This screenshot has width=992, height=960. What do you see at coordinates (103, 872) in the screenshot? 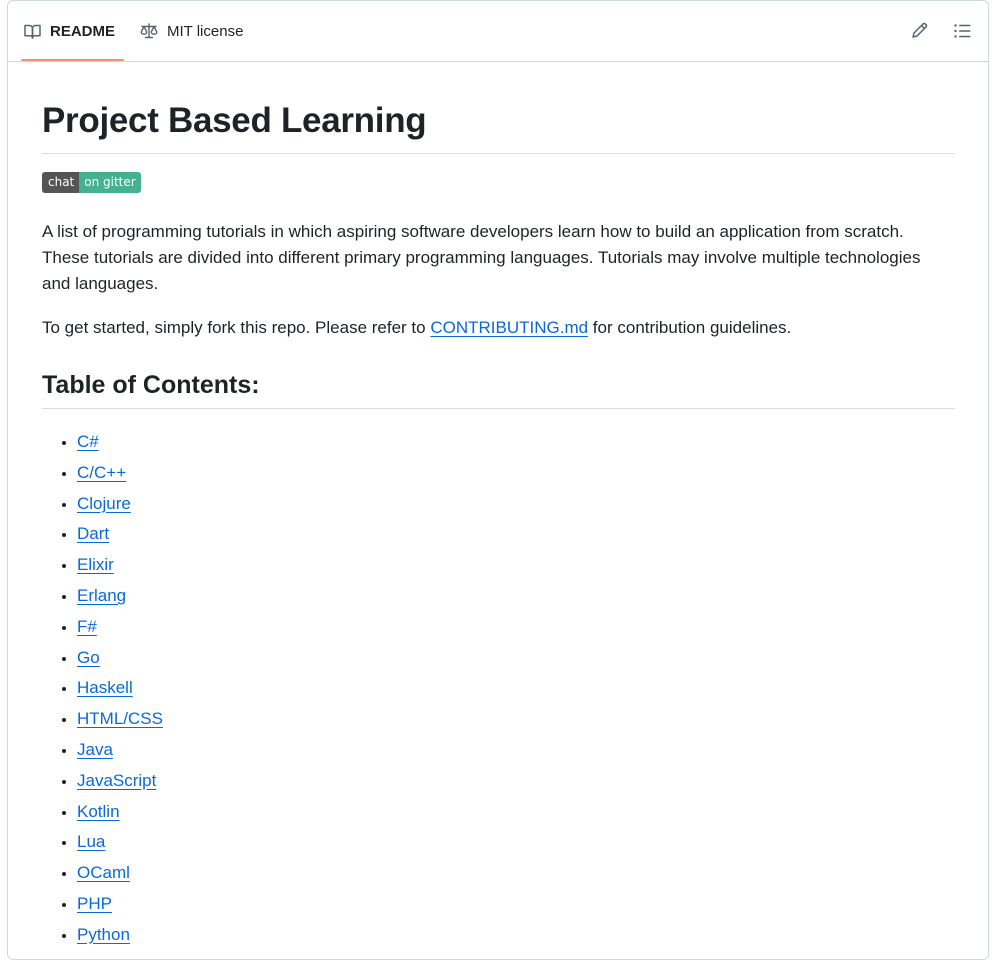
I see `toc-link-ocaml: OCaml` at bounding box center [103, 872].